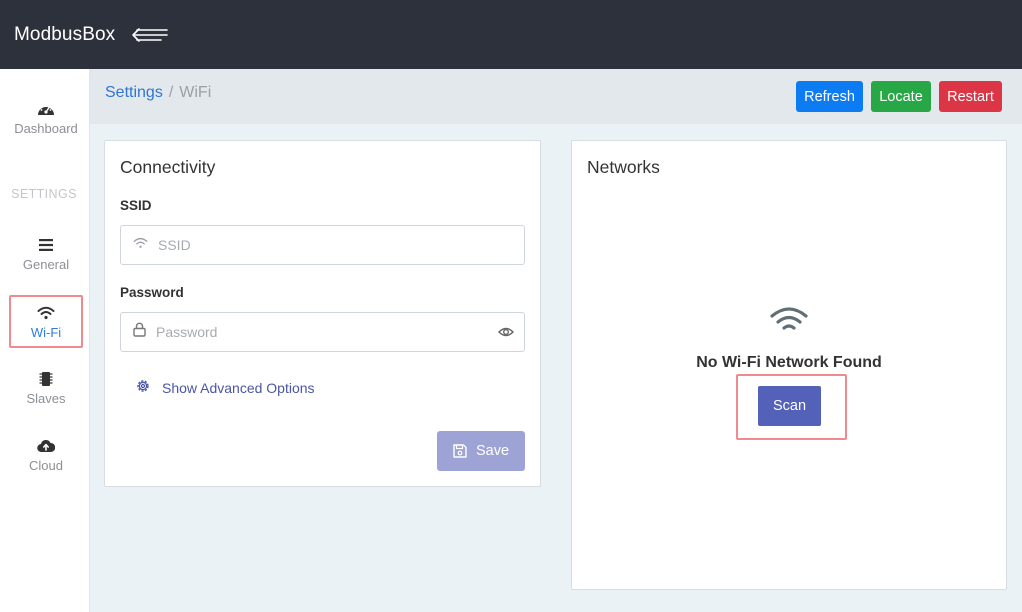  I want to click on sidebar-item-wifi: Wi-Fi, so click(46, 321).